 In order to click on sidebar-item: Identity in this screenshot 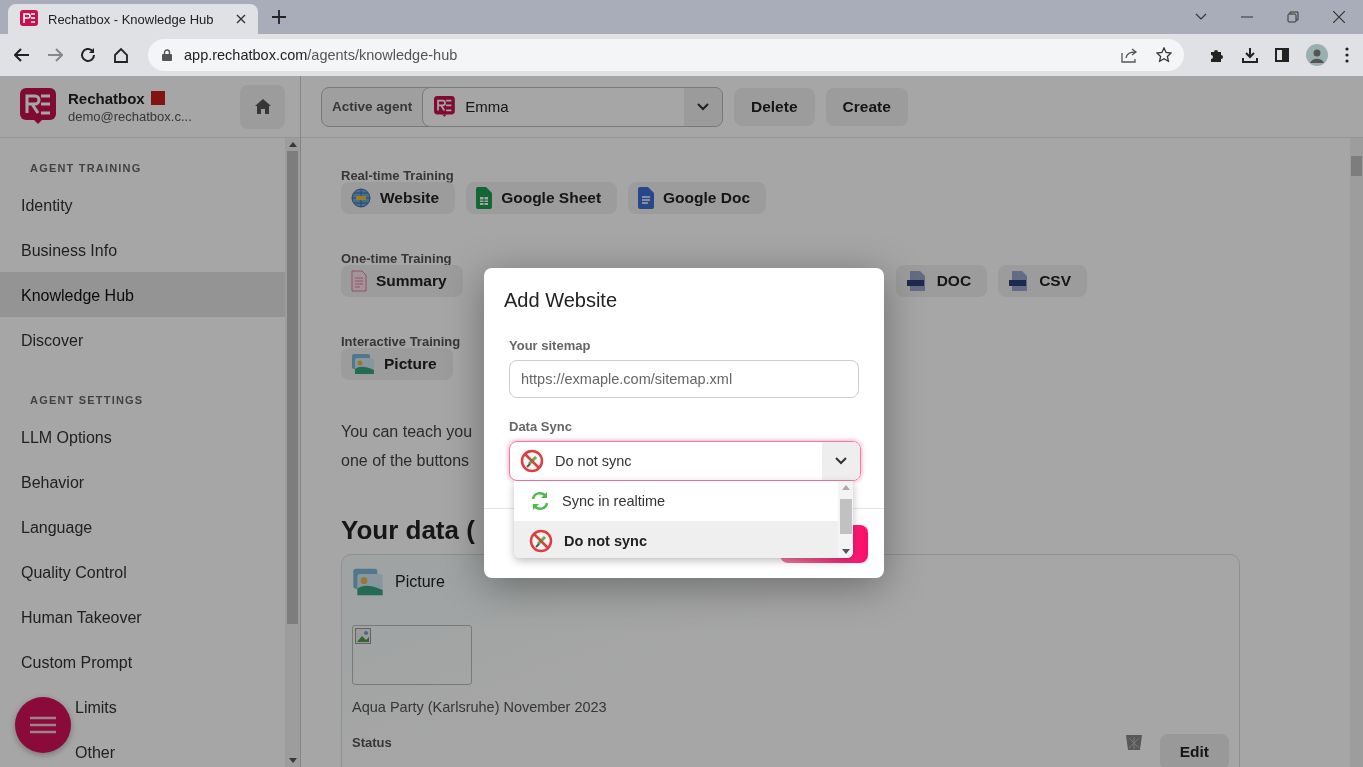, I will do `click(47, 205)`.